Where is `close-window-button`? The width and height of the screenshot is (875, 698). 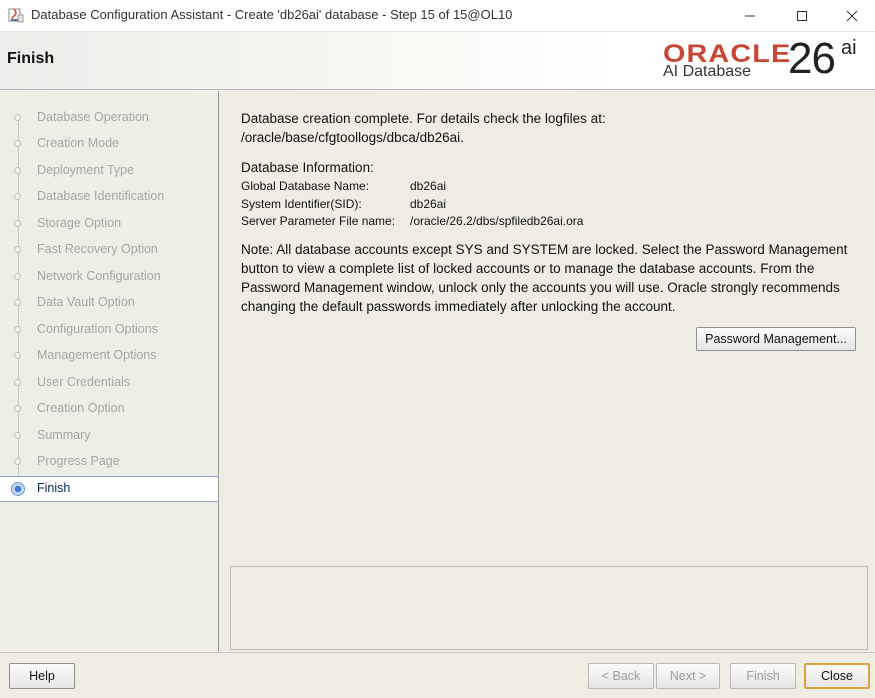
close-window-button is located at coordinates (852, 15).